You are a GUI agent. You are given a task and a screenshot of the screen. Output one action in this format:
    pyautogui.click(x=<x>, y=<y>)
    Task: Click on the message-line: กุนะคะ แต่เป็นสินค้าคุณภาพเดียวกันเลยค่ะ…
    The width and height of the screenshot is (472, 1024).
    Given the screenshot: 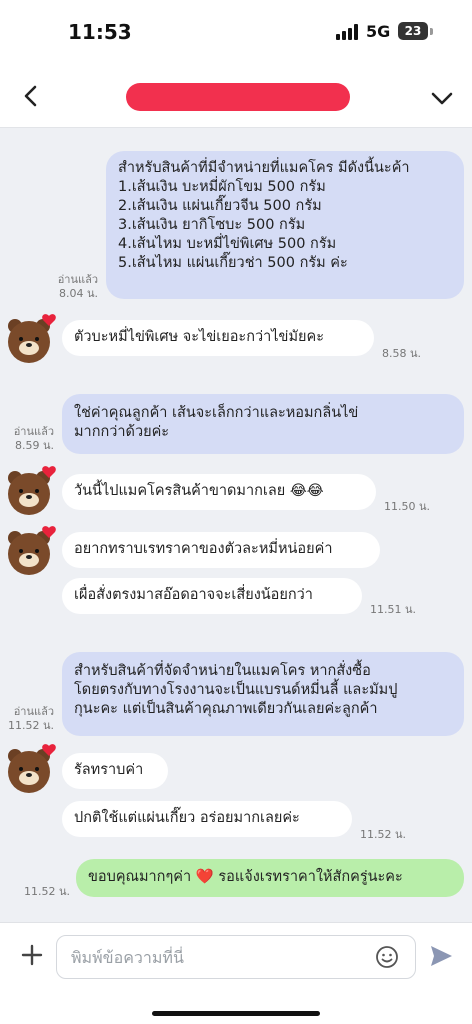 What is the action you would take?
    pyautogui.click(x=226, y=709)
    